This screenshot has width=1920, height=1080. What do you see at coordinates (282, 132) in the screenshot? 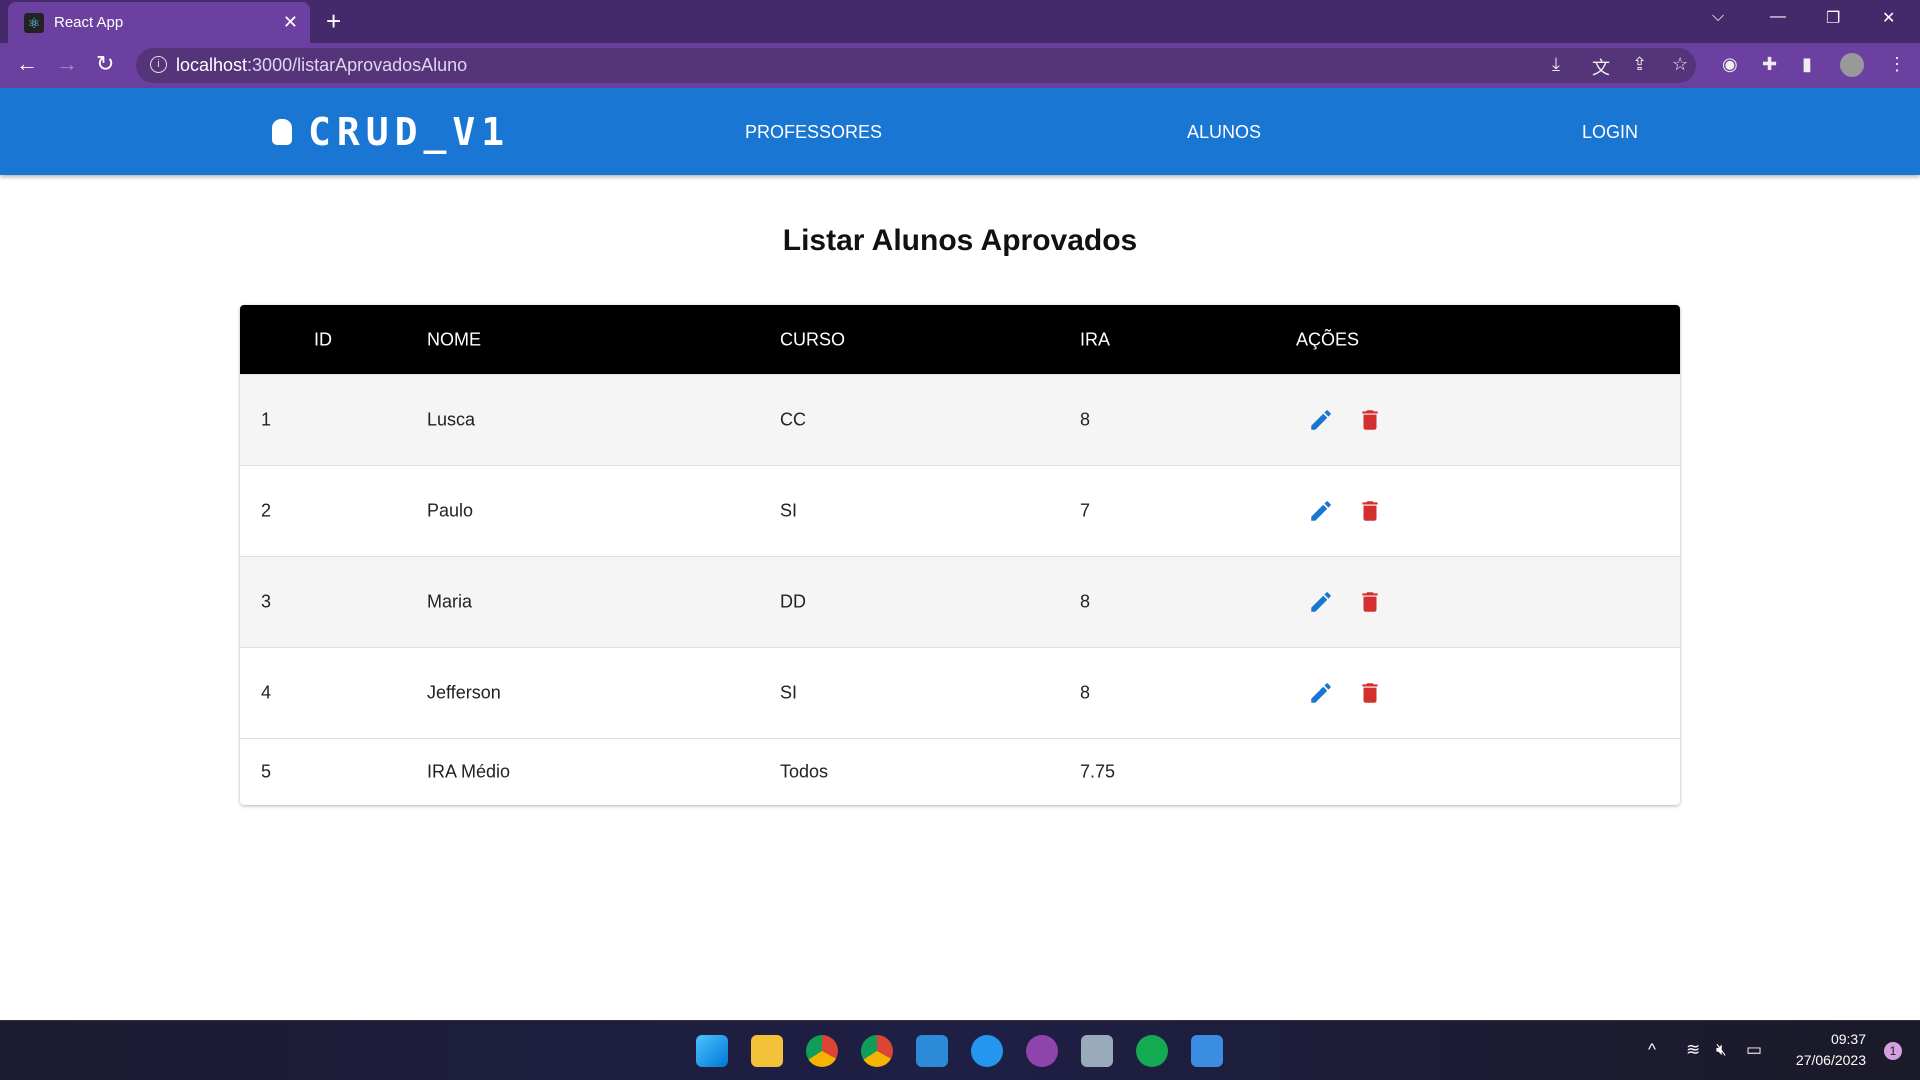
I see `android-icon` at bounding box center [282, 132].